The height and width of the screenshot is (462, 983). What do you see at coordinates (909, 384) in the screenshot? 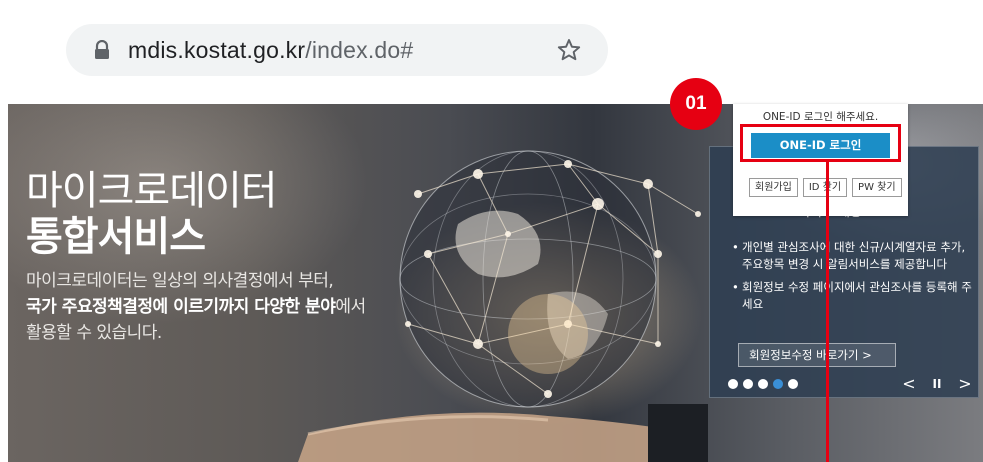
I see `slide-prev-button: <` at bounding box center [909, 384].